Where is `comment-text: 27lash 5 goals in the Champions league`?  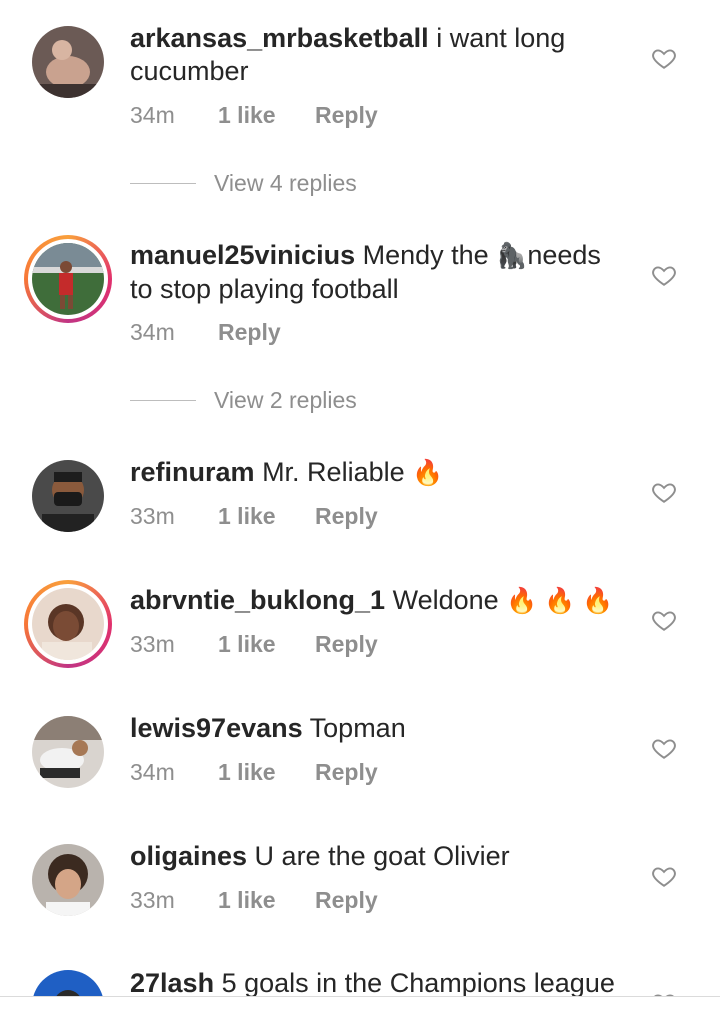 comment-text: 27lash 5 goals in the Champions league is located at coordinates (380, 981).